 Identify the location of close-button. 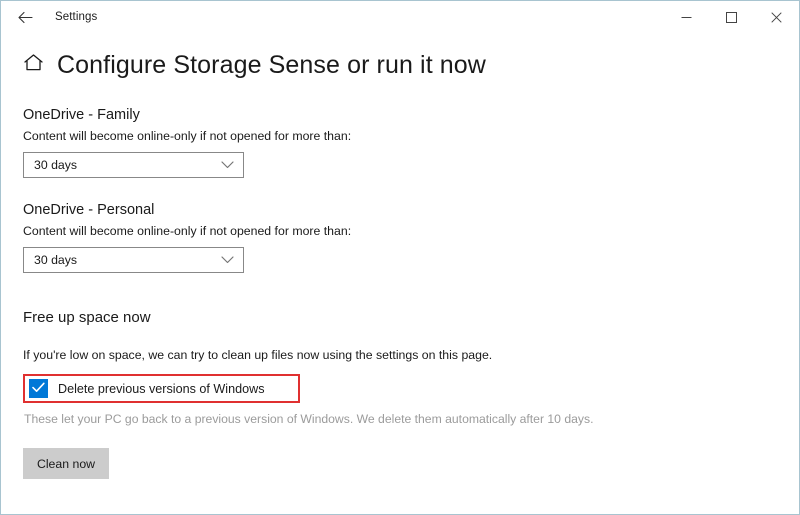
(776, 17).